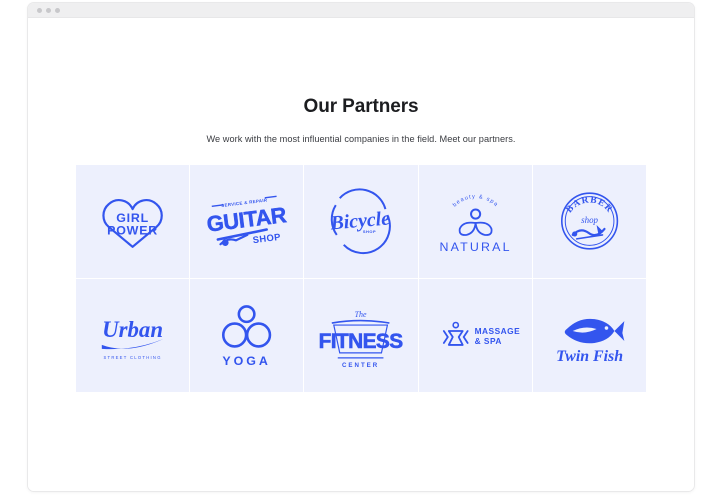  I want to click on yoga-line1: YOGA, so click(247, 361).